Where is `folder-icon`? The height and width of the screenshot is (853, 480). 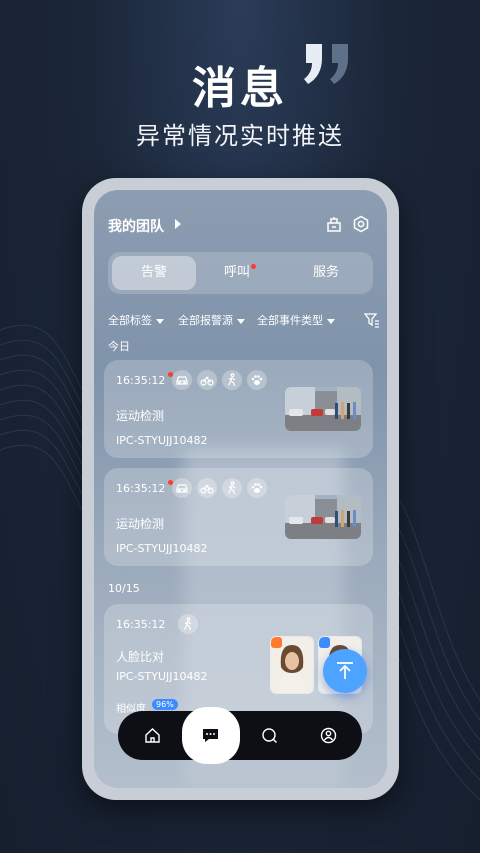
folder-icon is located at coordinates (324, 642).